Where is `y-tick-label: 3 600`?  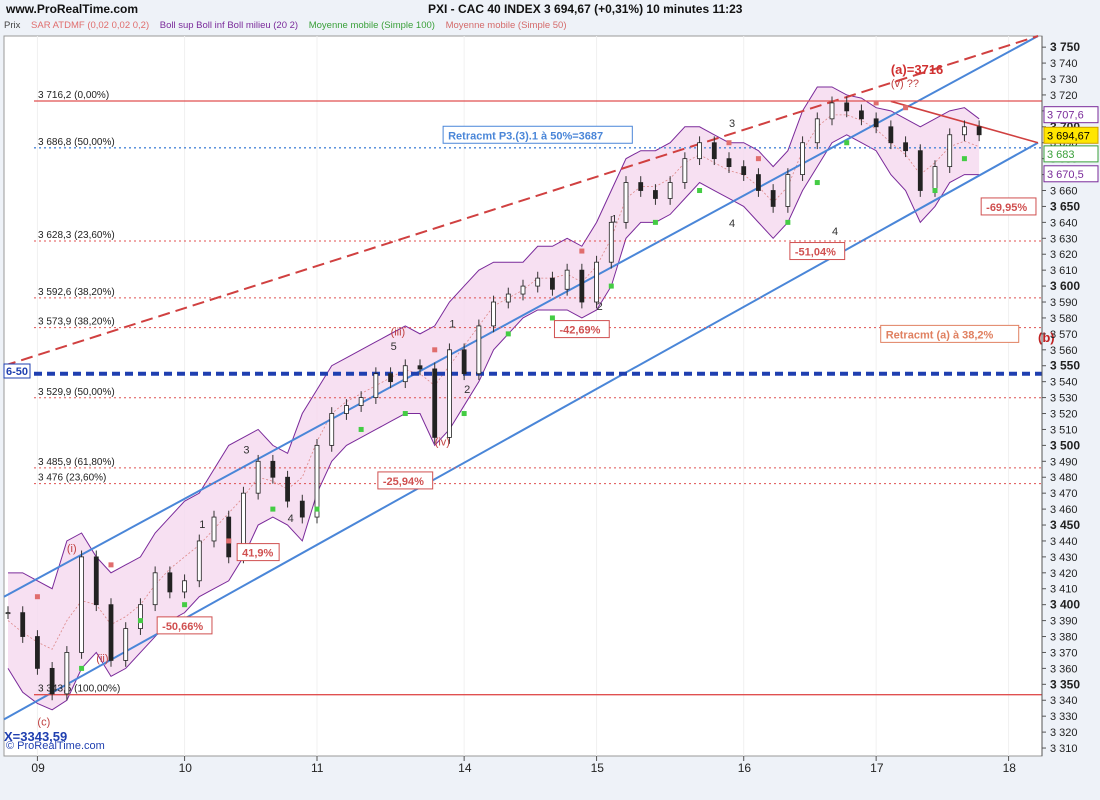
y-tick-label: 3 600 is located at coordinates (1065, 286).